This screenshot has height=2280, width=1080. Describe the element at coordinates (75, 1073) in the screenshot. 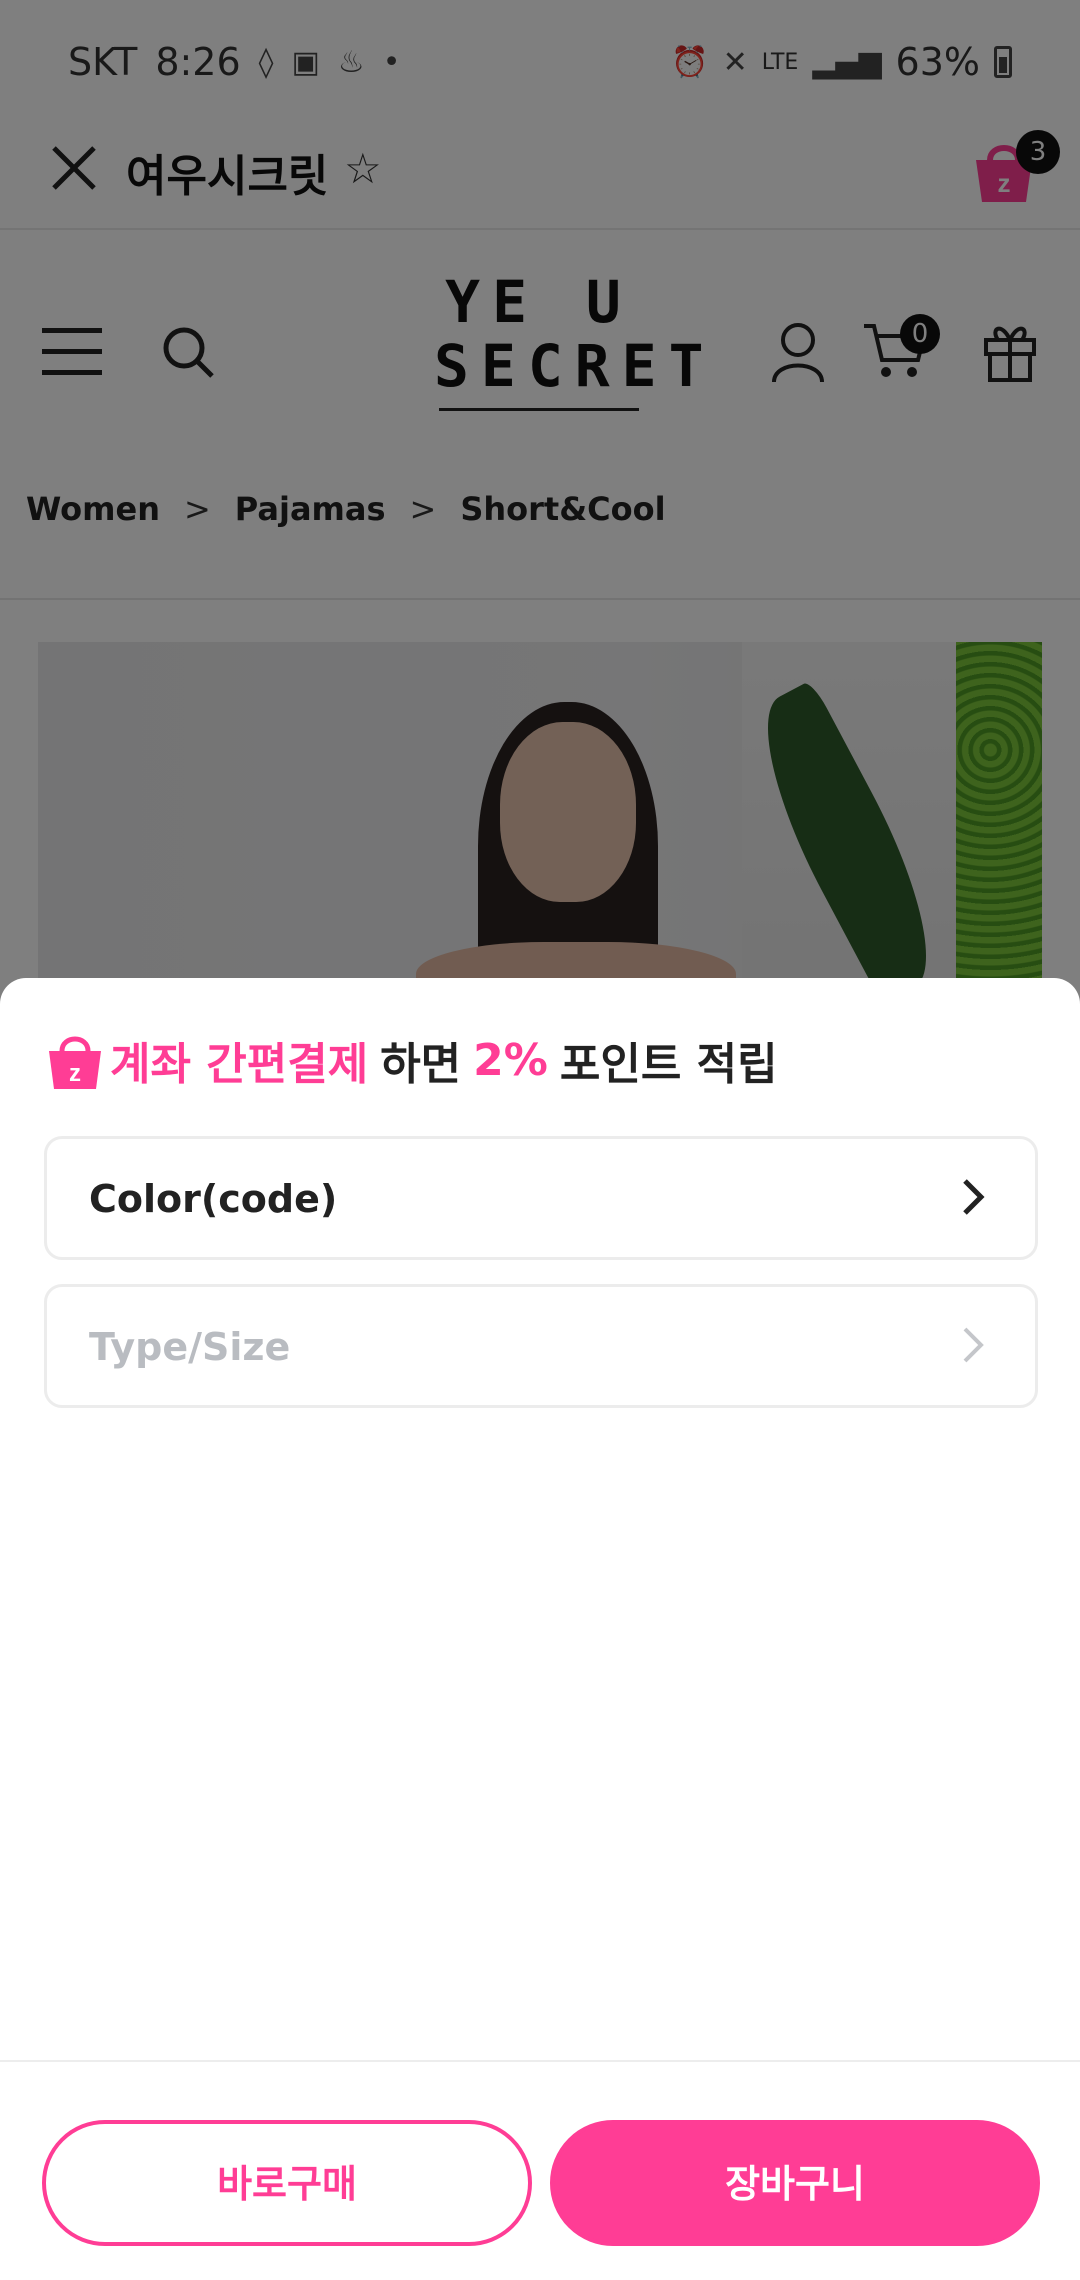

I see `svg-text: z` at that location.